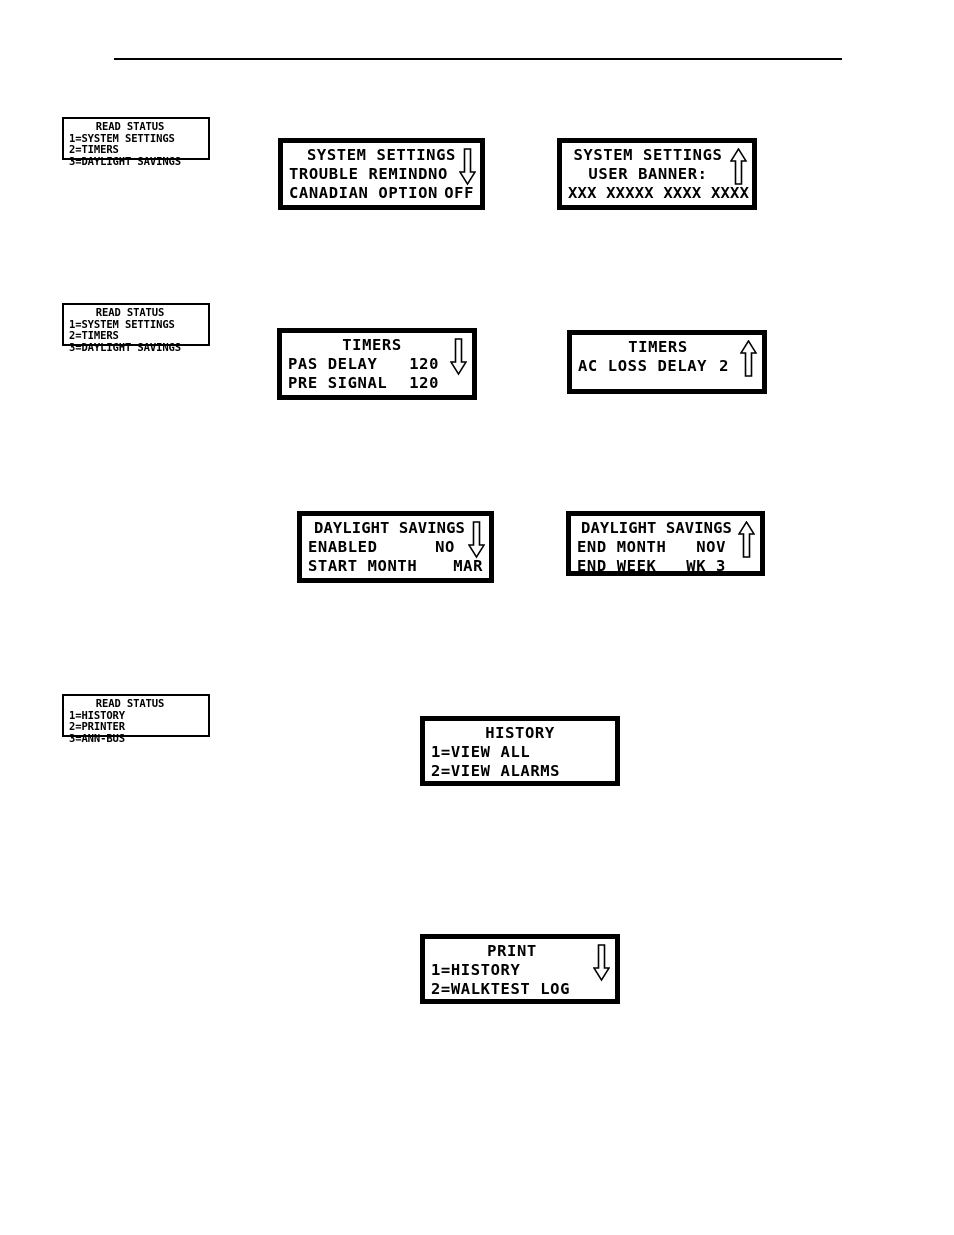  What do you see at coordinates (353, 204) in the screenshot?
I see `row-label: CHRGR DISABLE` at bounding box center [353, 204].